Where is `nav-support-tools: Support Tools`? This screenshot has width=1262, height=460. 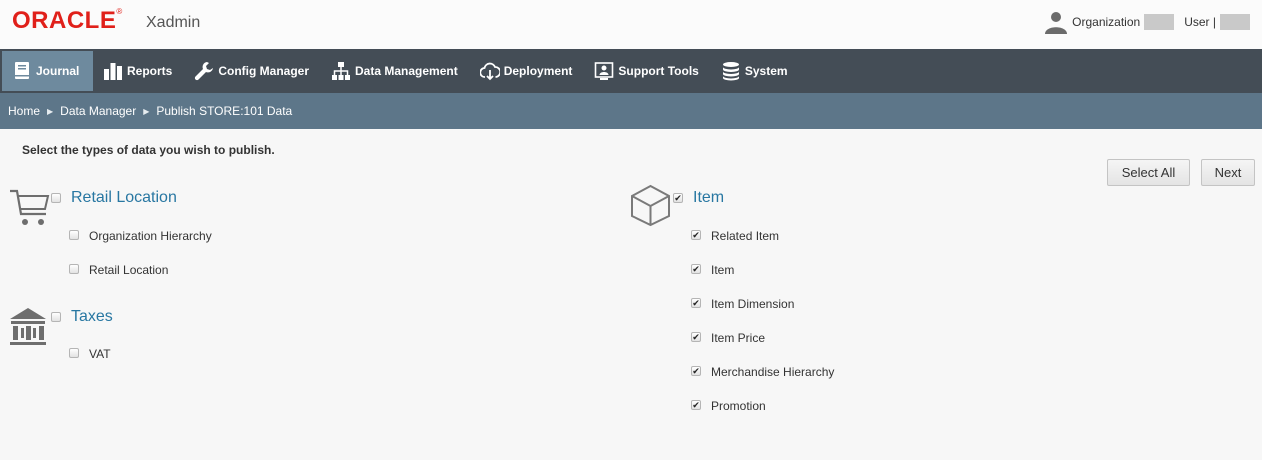
nav-support-tools: Support Tools is located at coordinates (647, 71).